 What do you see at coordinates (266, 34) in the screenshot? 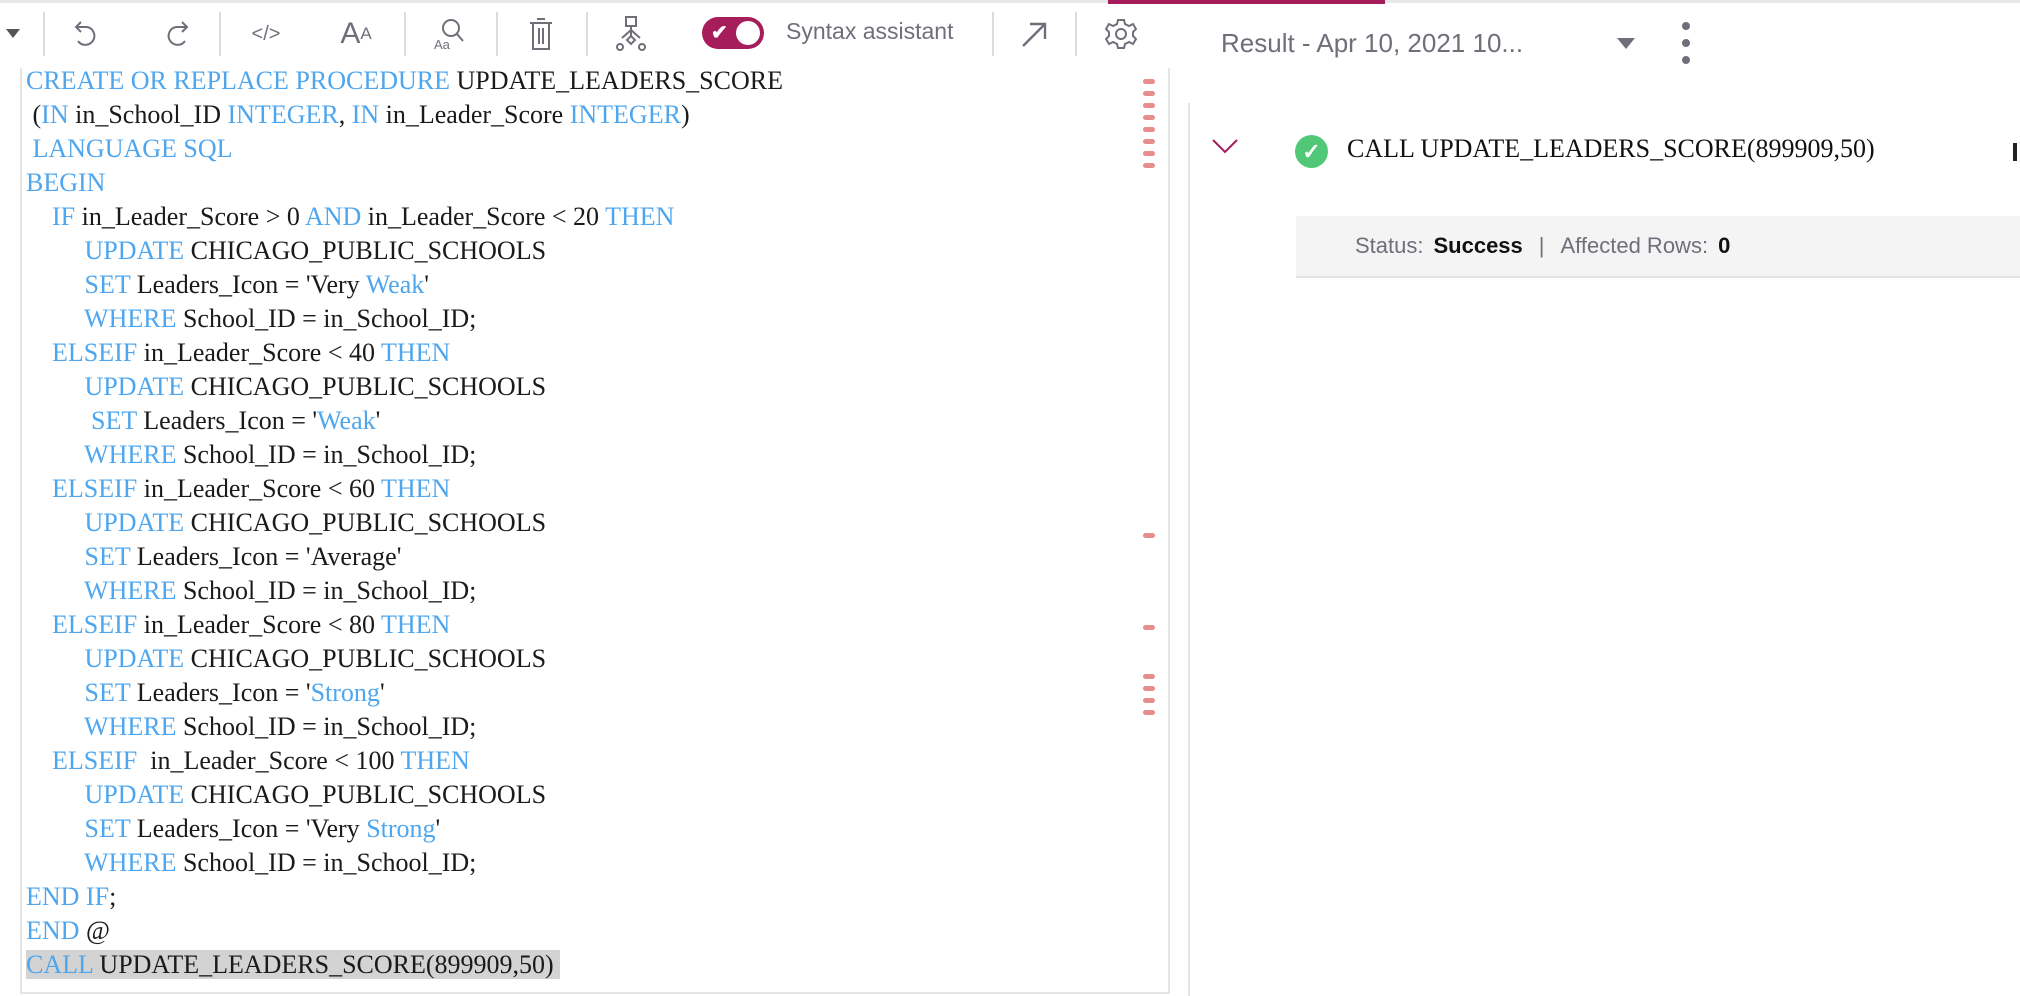
I see `code-icon: </>` at bounding box center [266, 34].